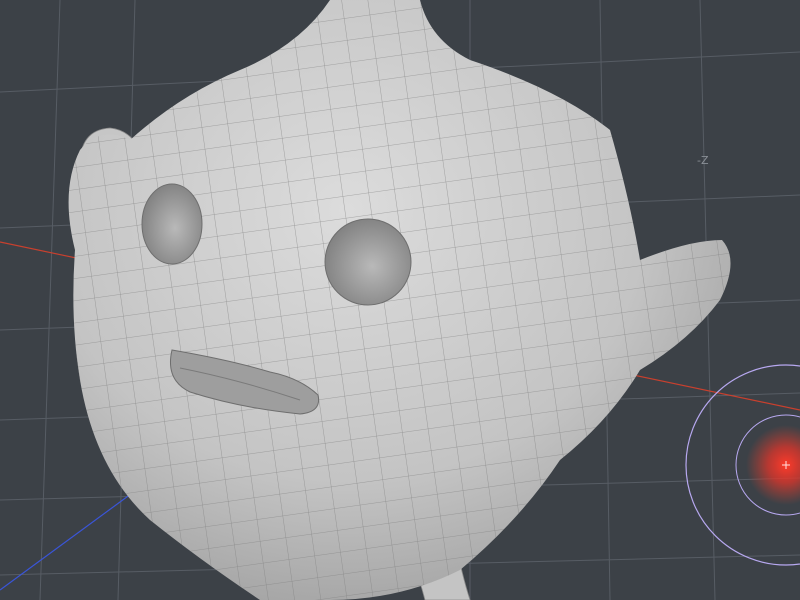  Describe the element at coordinates (368, 262) in the screenshot. I see `right-eye-socket` at that location.